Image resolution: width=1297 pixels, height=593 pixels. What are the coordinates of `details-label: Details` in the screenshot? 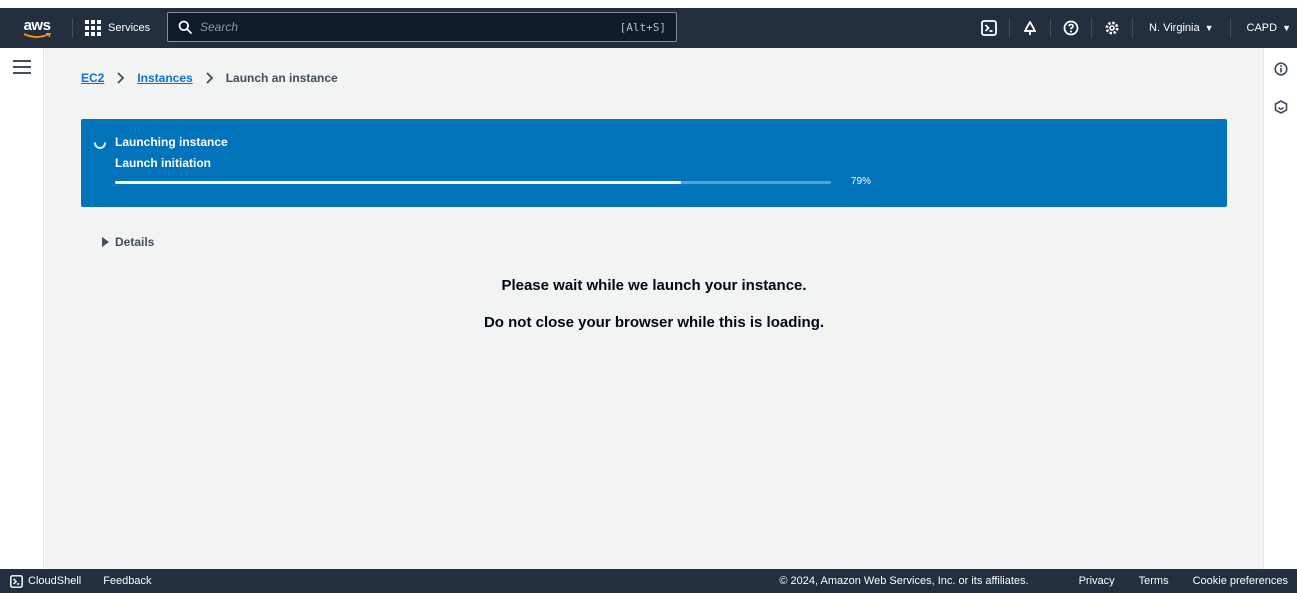 It's located at (135, 242).